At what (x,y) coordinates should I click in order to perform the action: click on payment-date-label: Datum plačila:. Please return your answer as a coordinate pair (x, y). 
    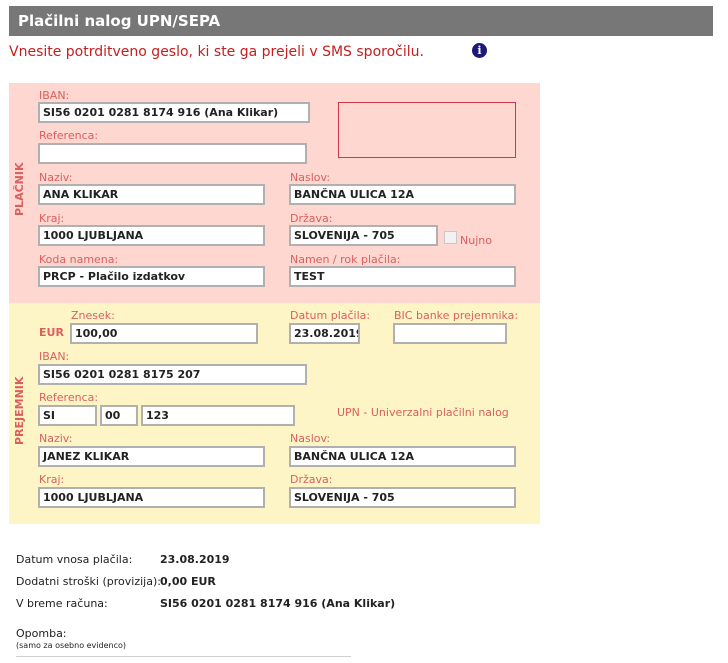
    Looking at the image, I should click on (330, 315).